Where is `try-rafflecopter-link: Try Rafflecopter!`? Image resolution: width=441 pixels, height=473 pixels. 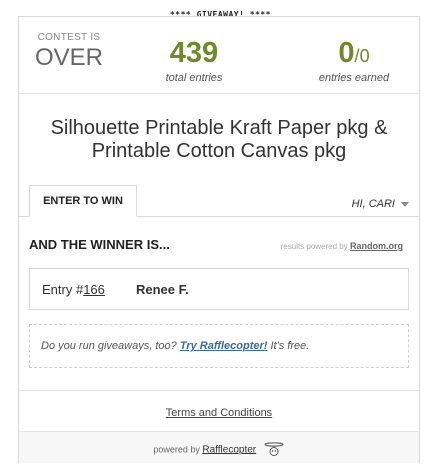 try-rafflecopter-link: Try Rafflecopter! is located at coordinates (224, 346).